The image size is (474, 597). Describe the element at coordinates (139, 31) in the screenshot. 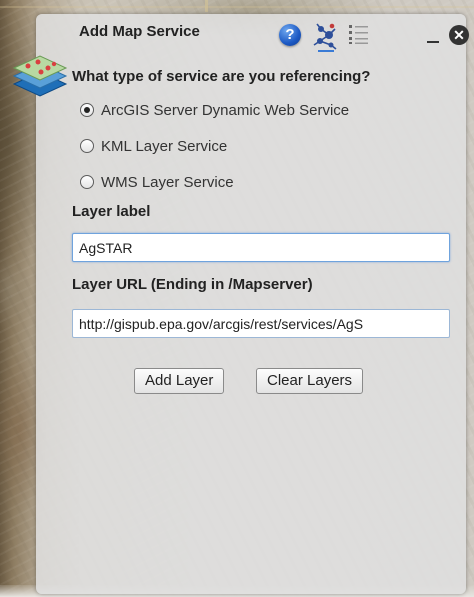

I see `panel-title: Add Map Service` at that location.